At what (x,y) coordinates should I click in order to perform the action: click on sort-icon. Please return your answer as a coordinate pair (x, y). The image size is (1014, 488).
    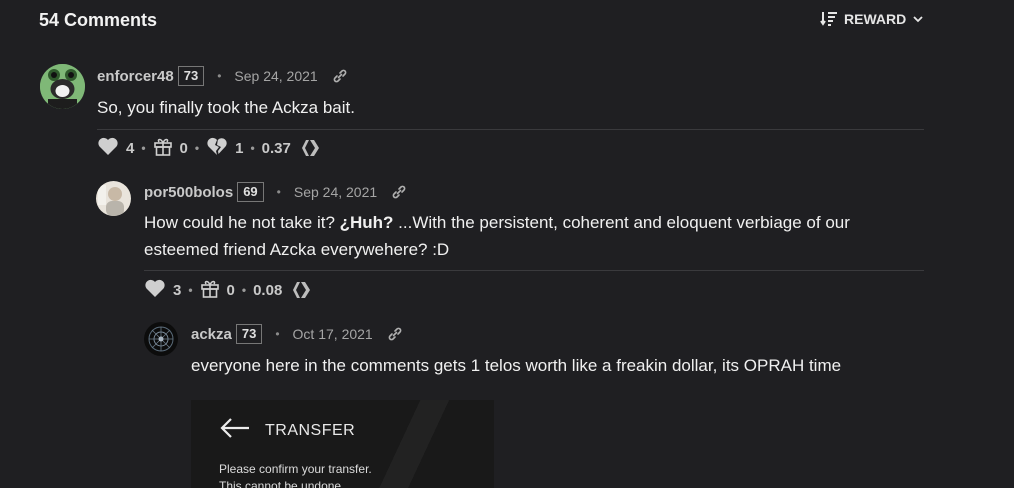
    Looking at the image, I should click on (829, 19).